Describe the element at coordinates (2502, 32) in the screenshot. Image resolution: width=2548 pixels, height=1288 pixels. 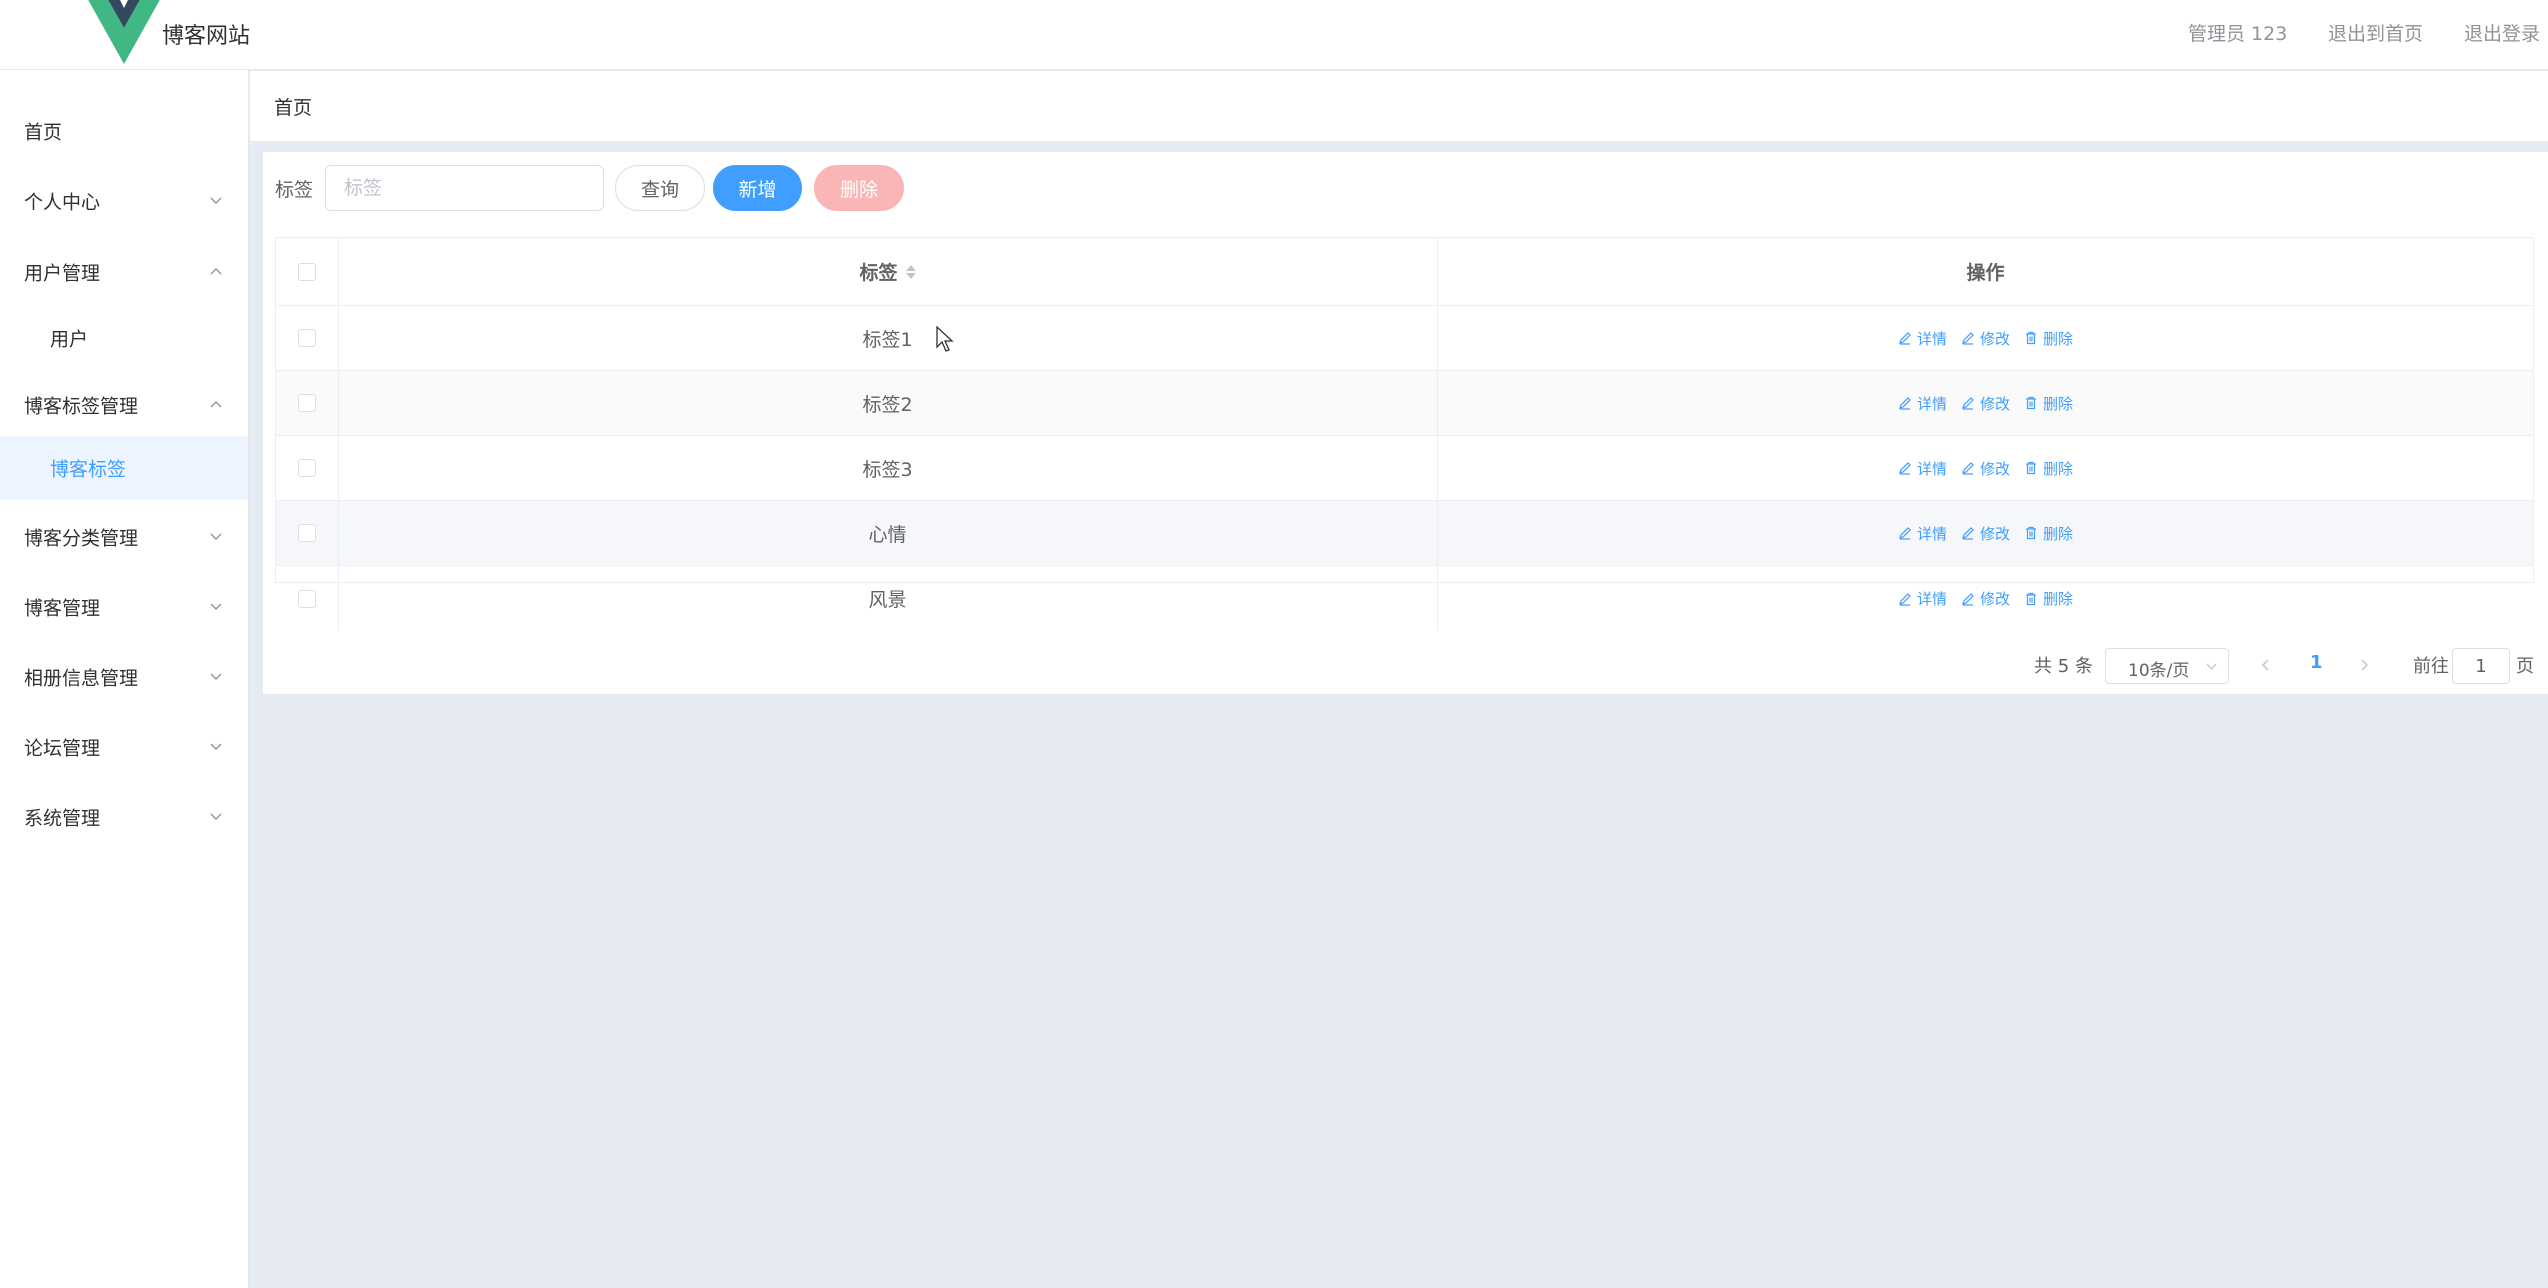
I see `logout-link: 退出登录` at that location.